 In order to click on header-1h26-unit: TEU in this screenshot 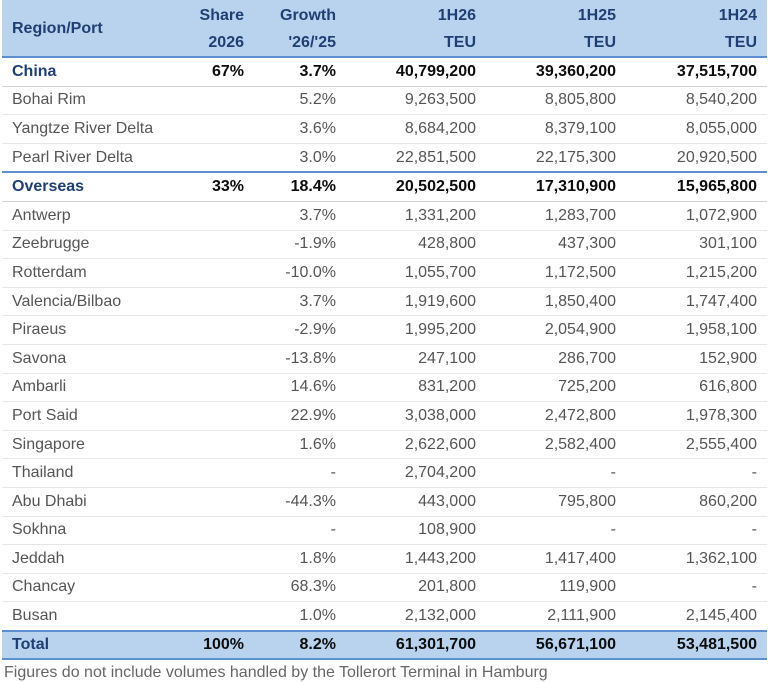, I will do `click(416, 43)`.